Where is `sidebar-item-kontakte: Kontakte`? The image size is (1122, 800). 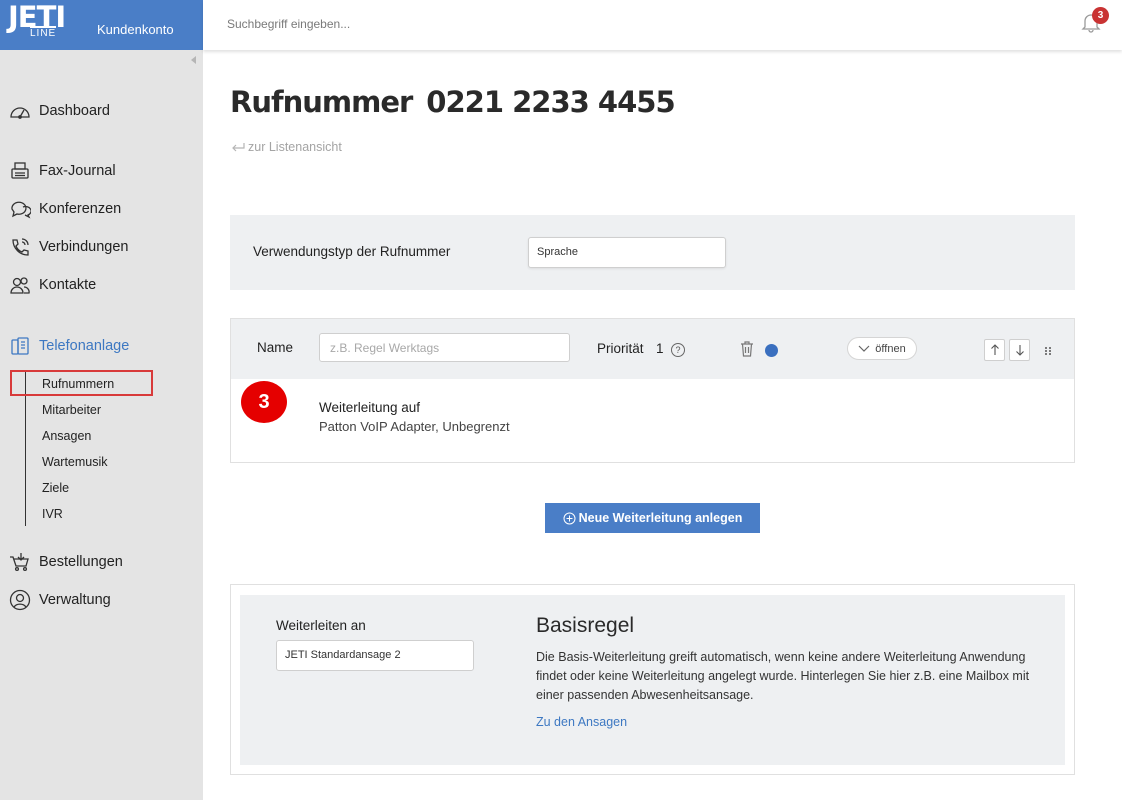
sidebar-item-kontakte: Kontakte is located at coordinates (52, 285).